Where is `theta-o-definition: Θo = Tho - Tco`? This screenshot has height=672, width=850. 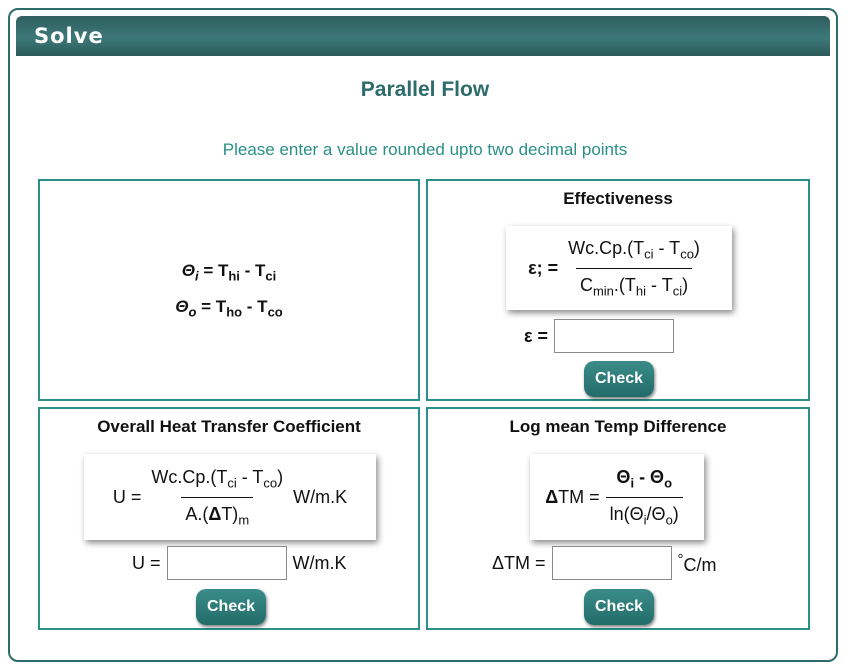
theta-o-definition: Θo = Tho - Tco is located at coordinates (229, 308).